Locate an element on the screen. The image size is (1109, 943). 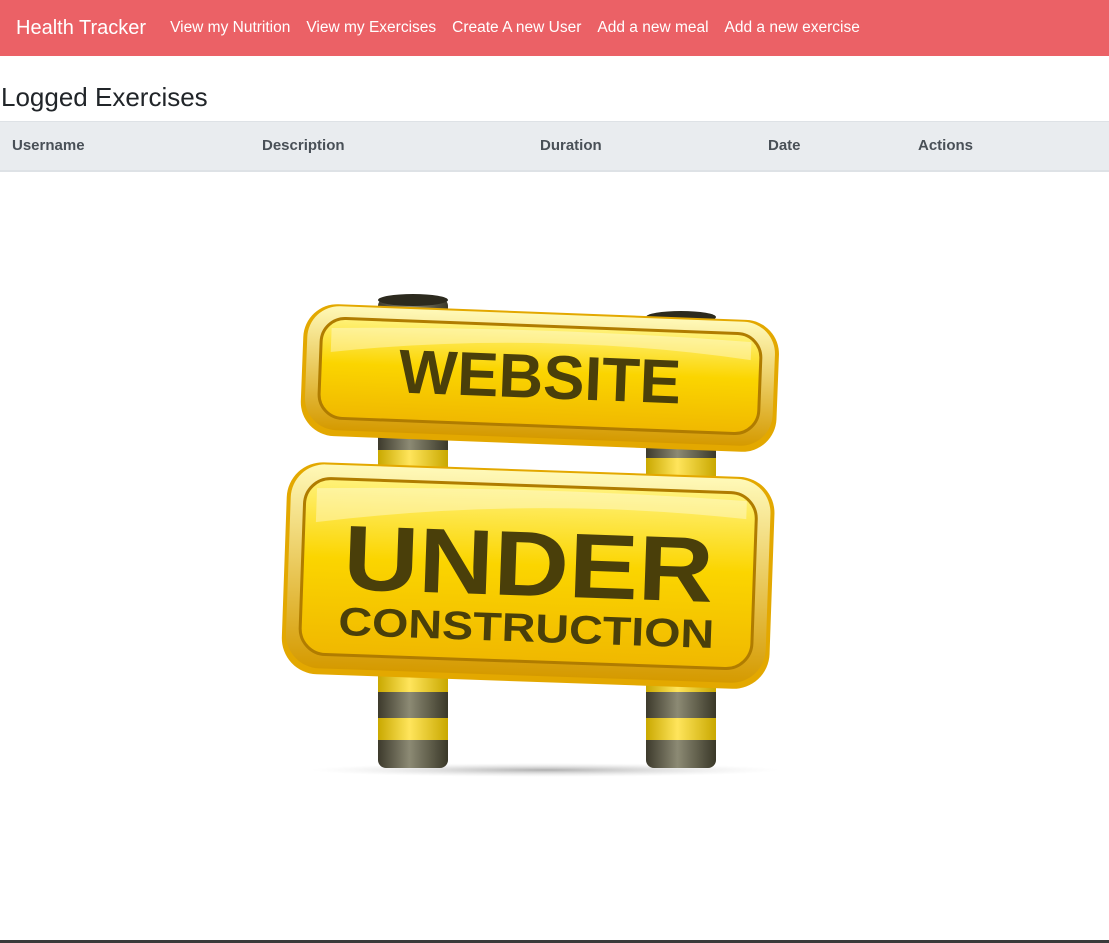
column-header-actions: Actions is located at coordinates (1007, 146).